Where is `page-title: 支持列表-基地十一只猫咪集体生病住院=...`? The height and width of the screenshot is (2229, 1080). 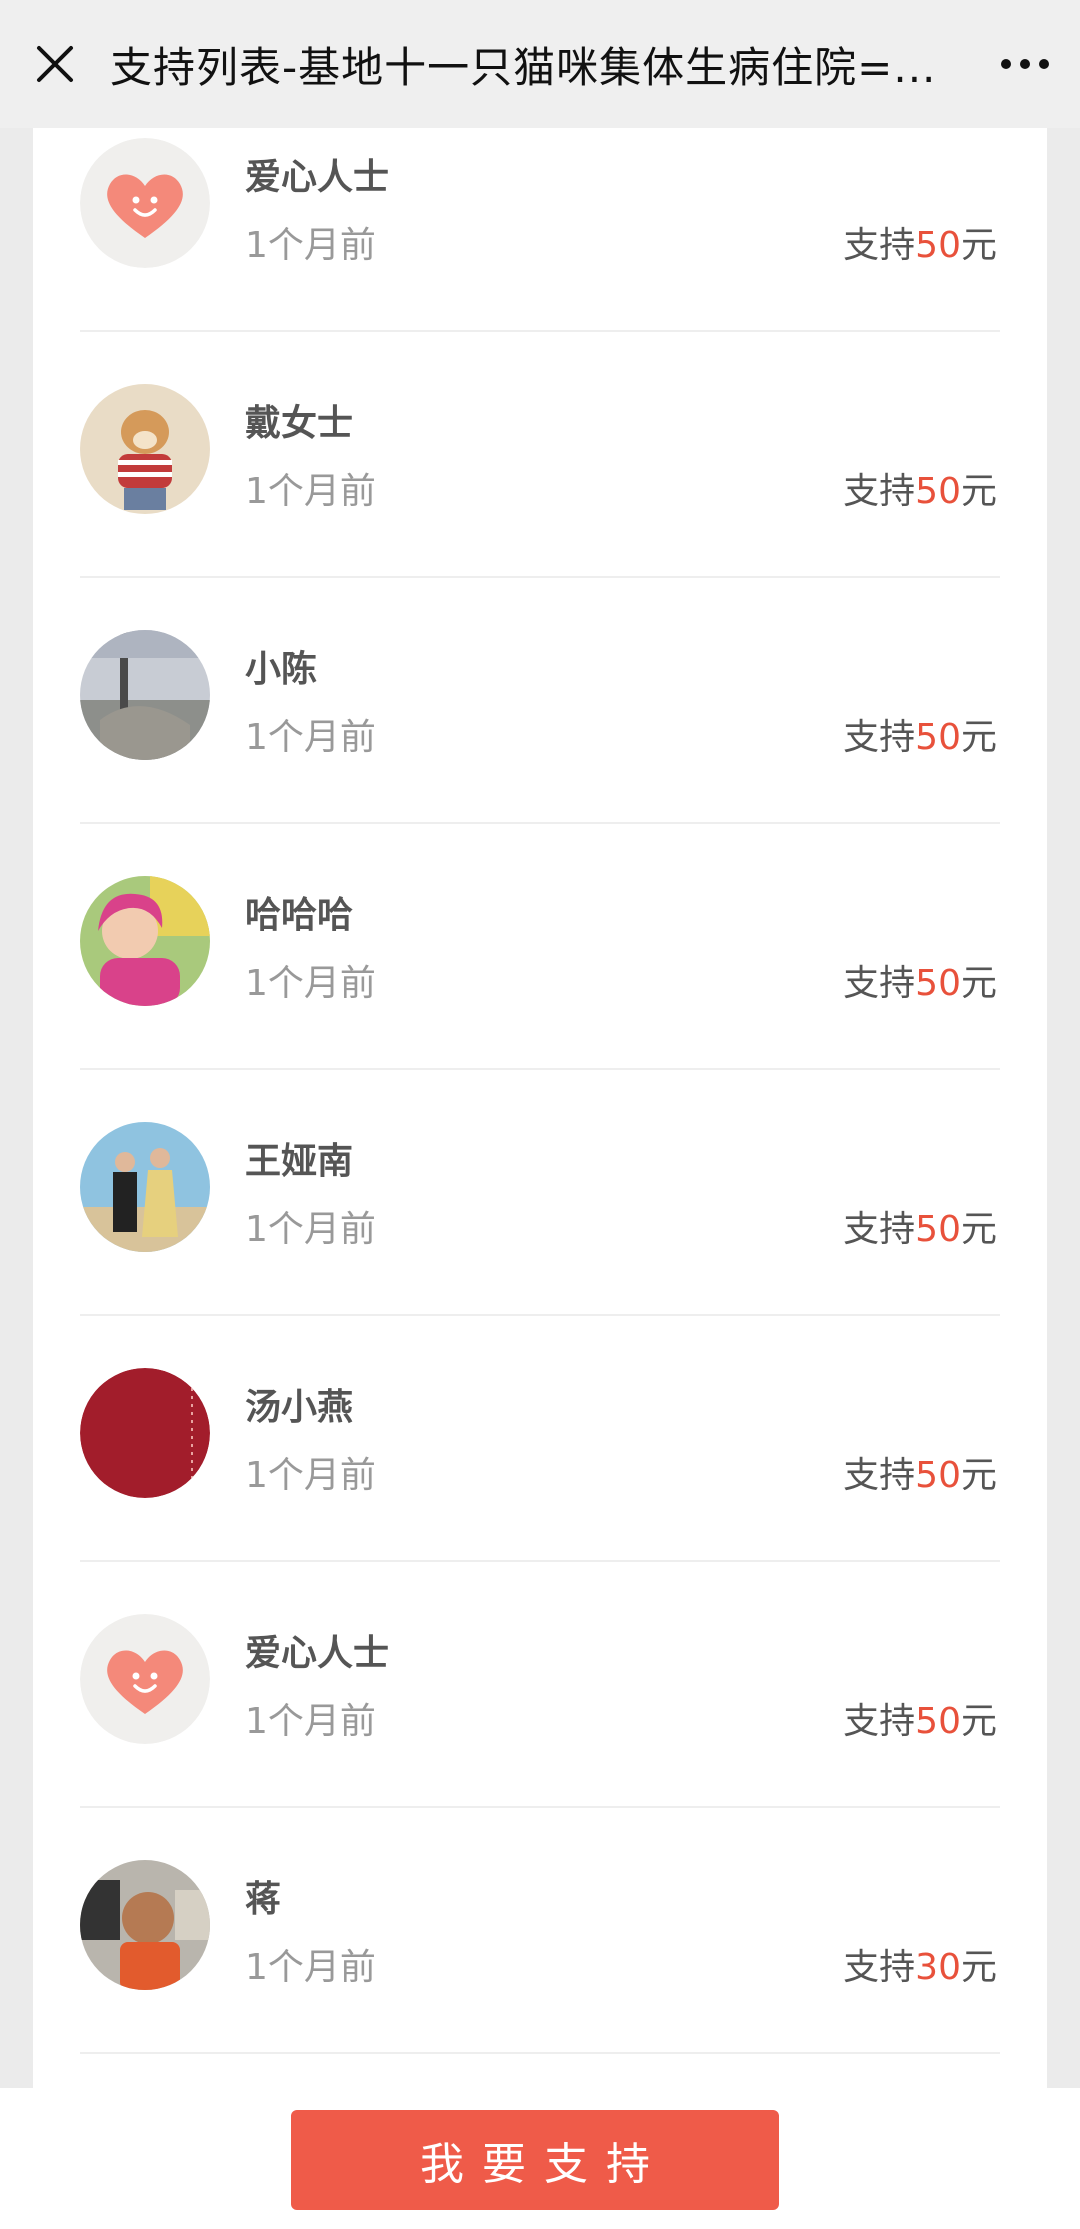
page-title: 支持列表-基地十一只猫咪集体生病住院=... is located at coordinates (523, 67).